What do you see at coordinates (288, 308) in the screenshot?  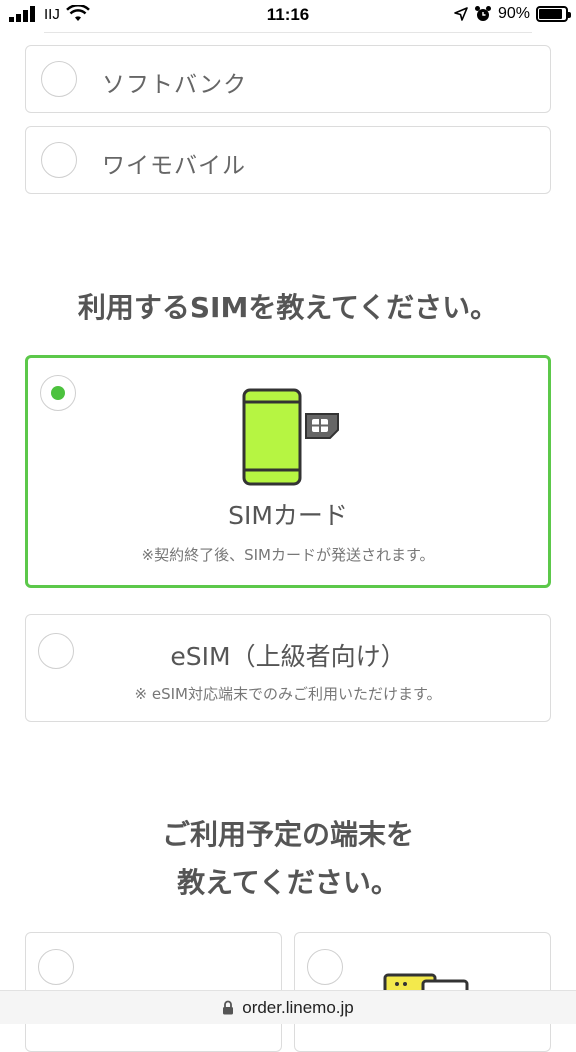 I see `sim-section-title: 利用するSIMを教えてください。` at bounding box center [288, 308].